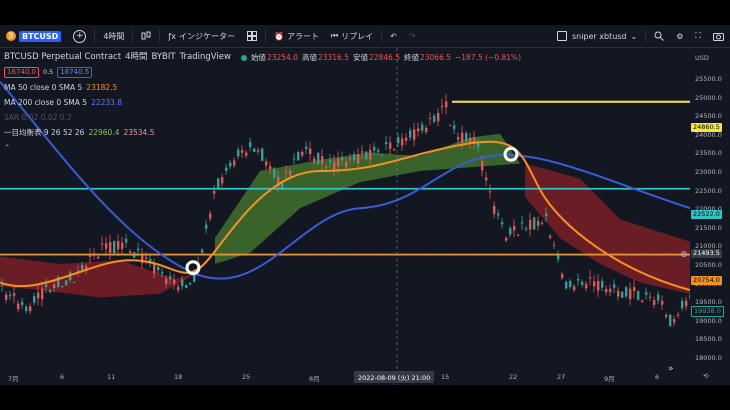 The image size is (730, 410). Describe the element at coordinates (264, 117) in the screenshot. I see `sar-row: SAR 0.02 0.02 0.2` at that location.